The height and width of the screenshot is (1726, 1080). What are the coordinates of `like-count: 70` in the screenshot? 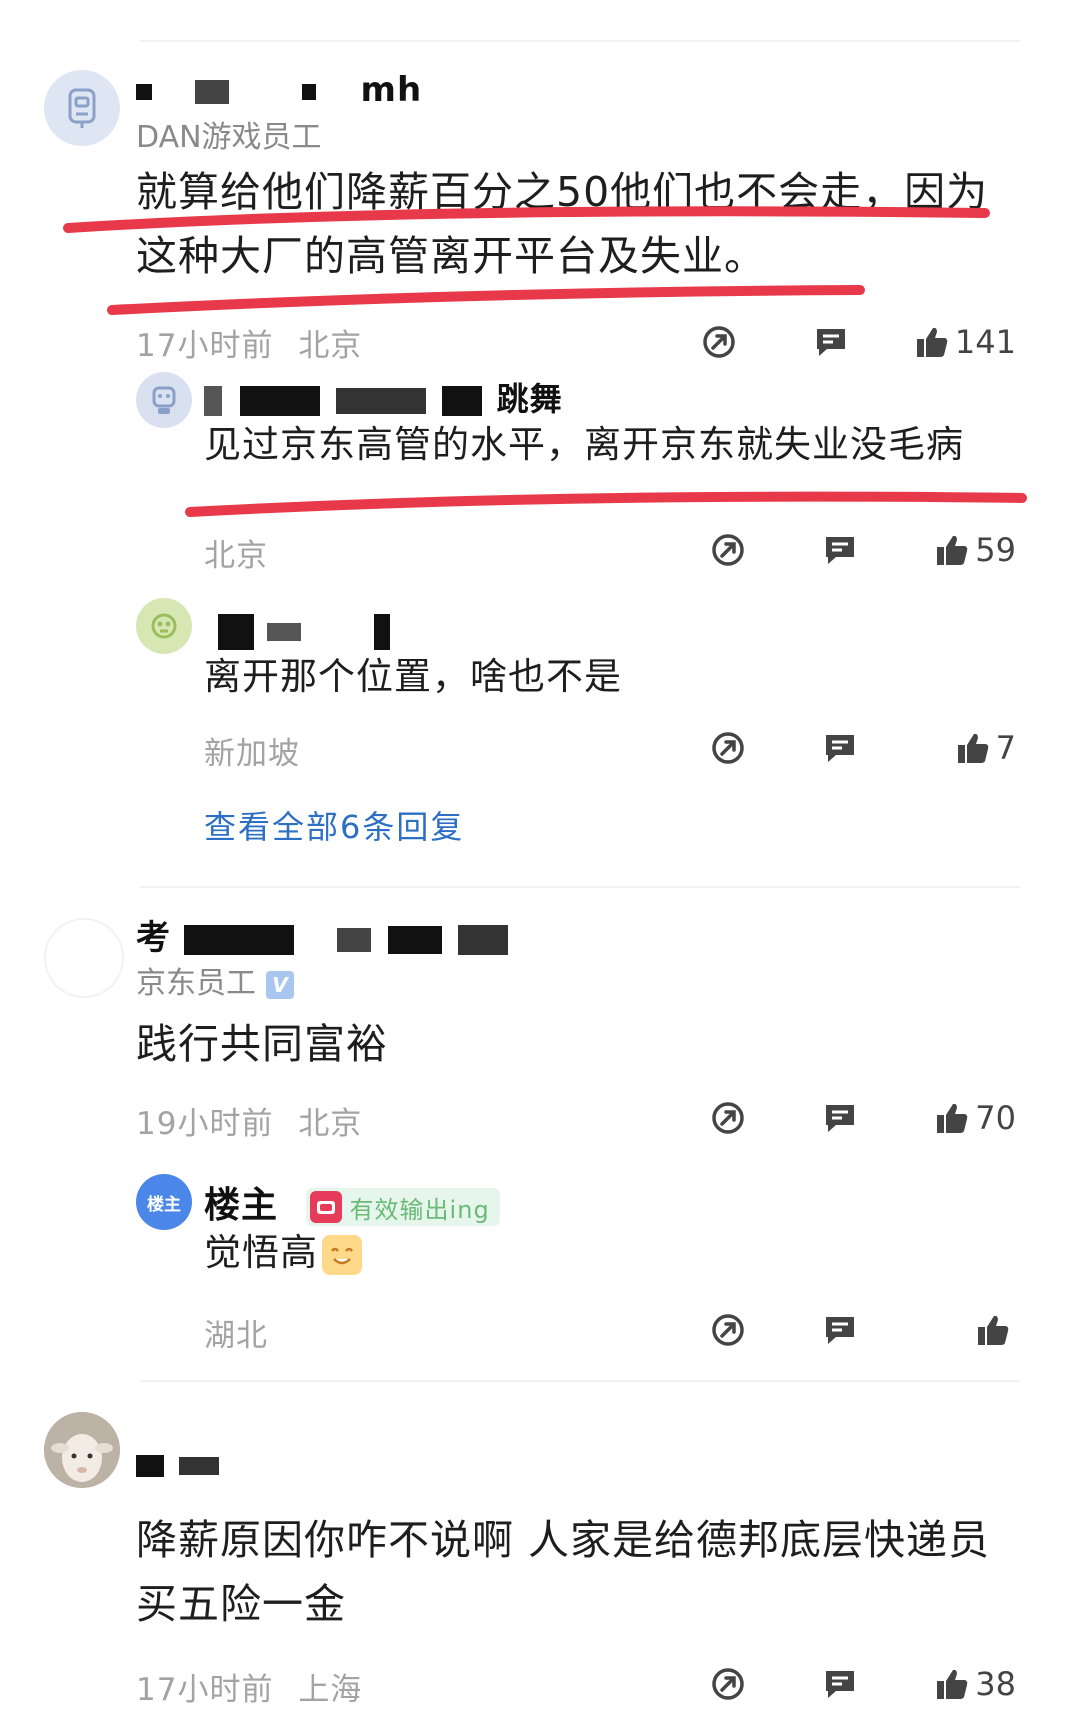 It's located at (995, 1118).